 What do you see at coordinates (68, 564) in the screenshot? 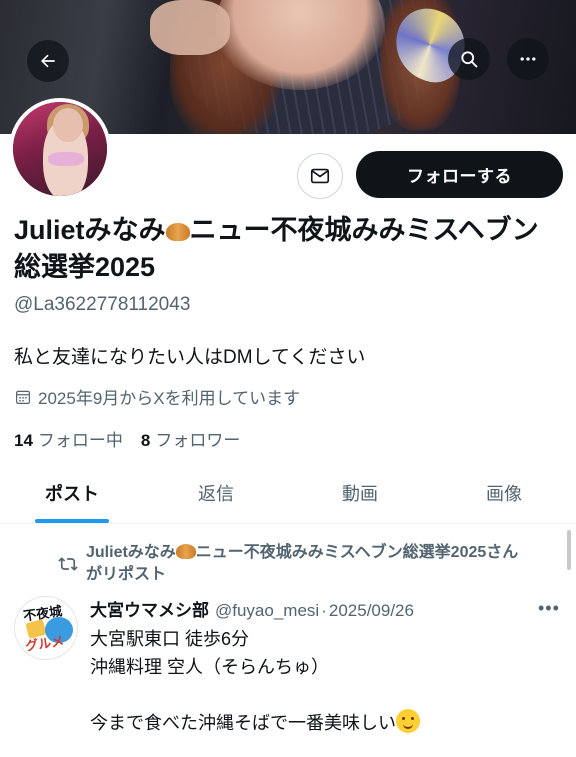
I see `repost-icon` at bounding box center [68, 564].